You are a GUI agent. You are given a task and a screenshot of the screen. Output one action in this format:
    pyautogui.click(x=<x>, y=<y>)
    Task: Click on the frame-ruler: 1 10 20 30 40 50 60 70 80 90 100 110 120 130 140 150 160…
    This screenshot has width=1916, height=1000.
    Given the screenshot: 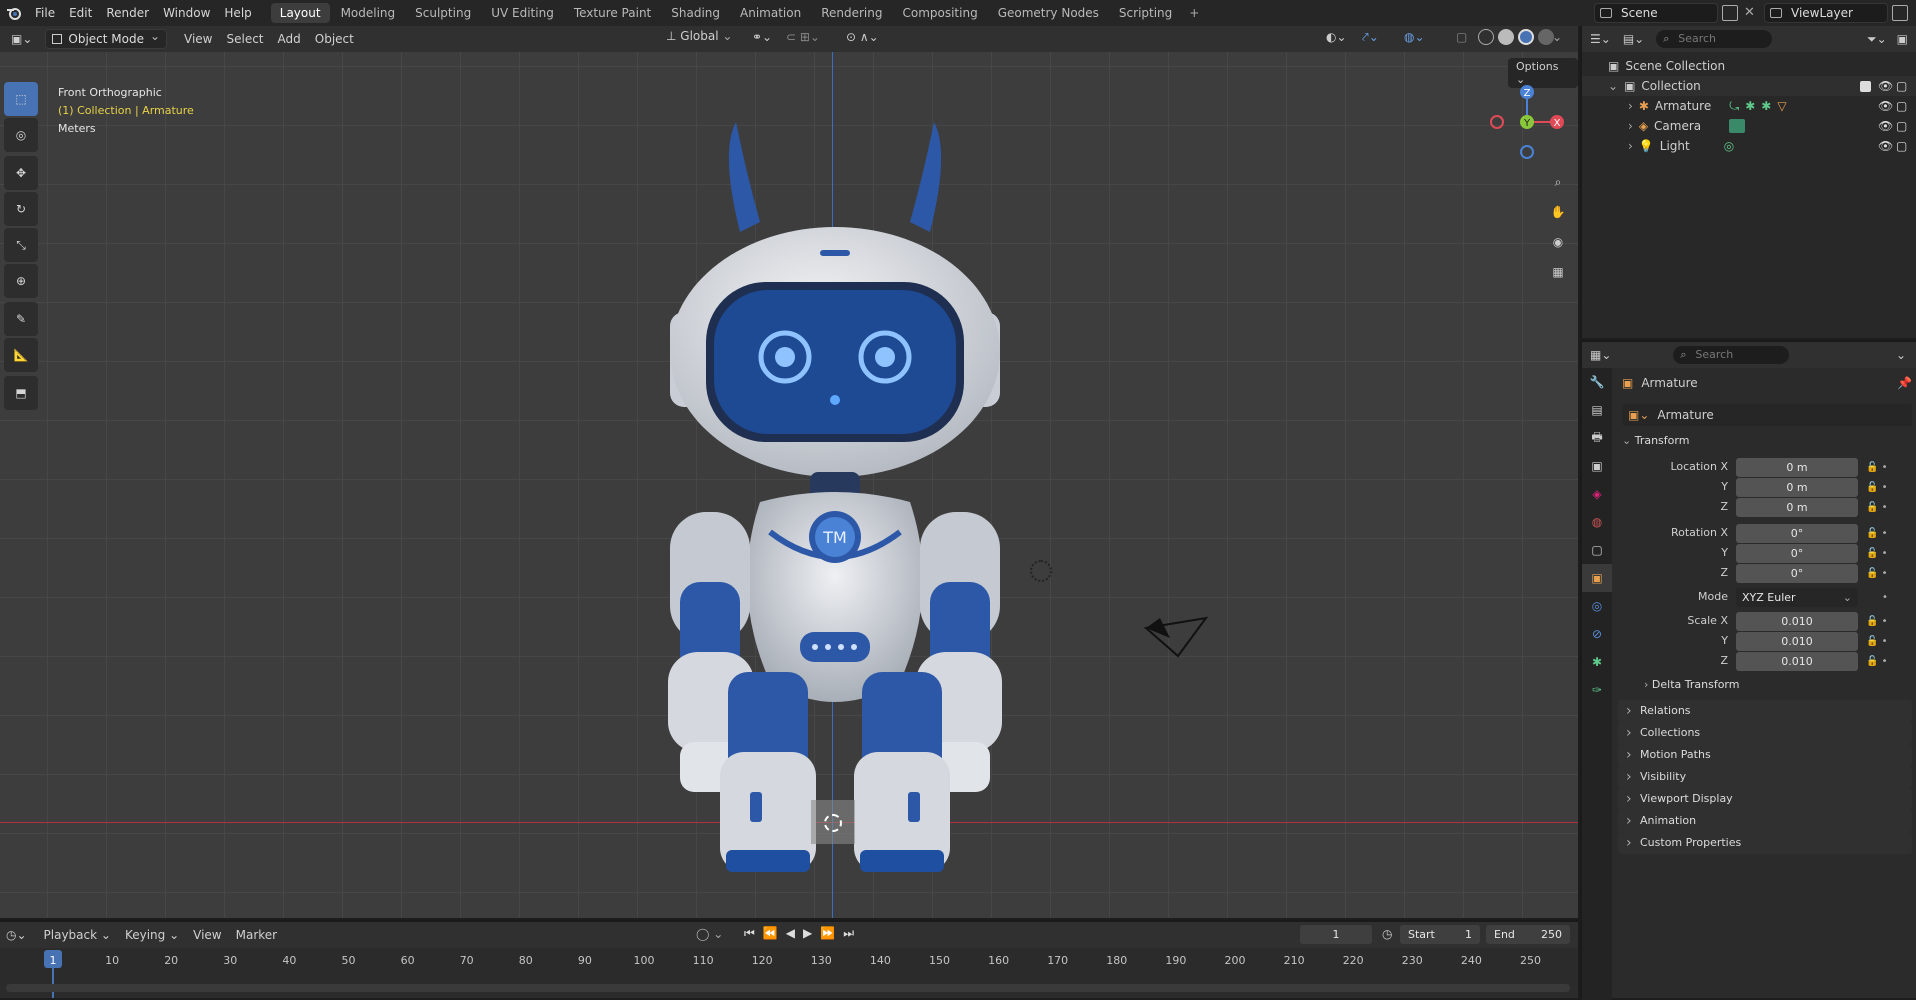 What is the action you would take?
    pyautogui.click(x=789, y=960)
    